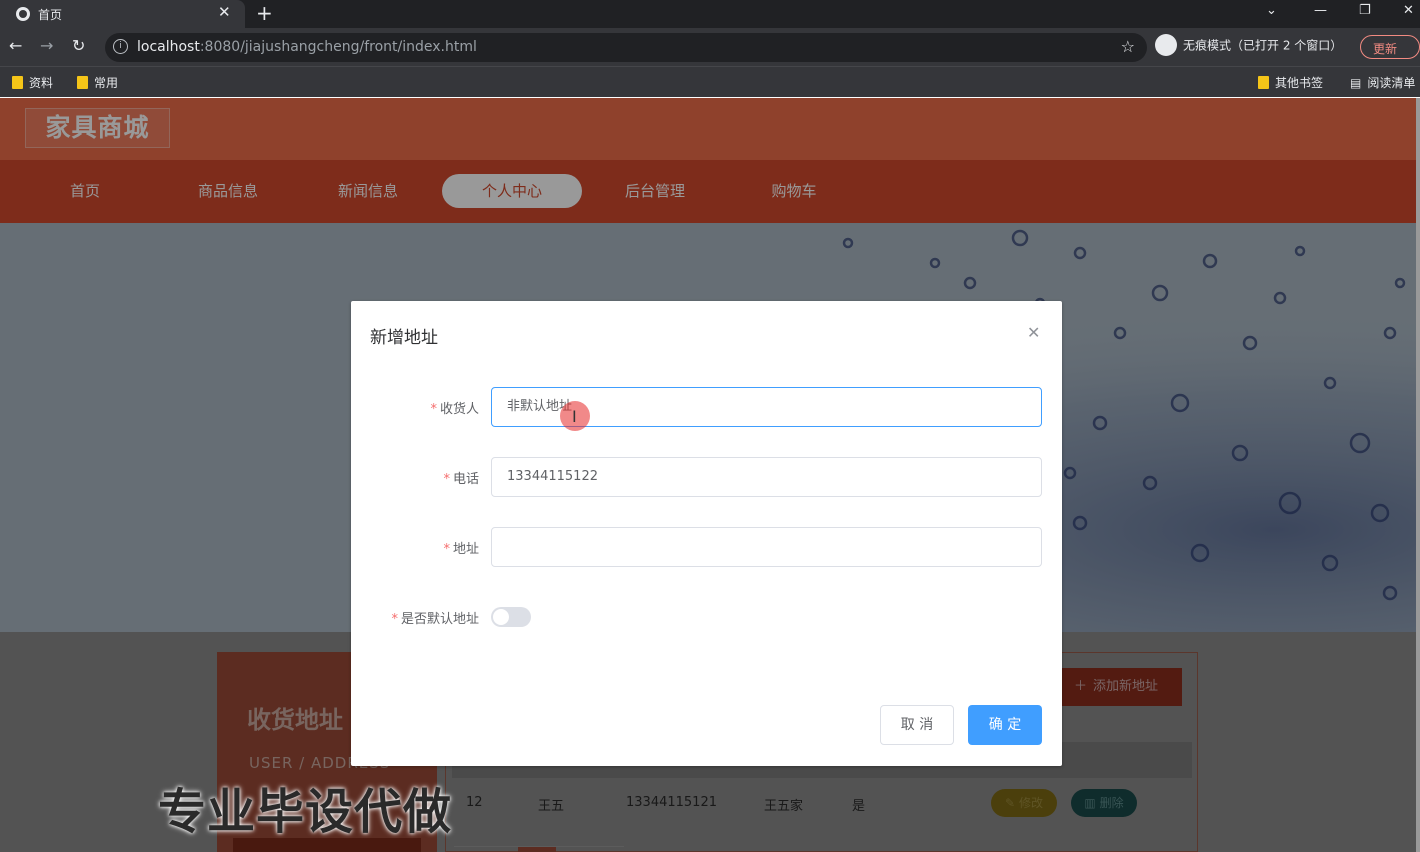  I want to click on text-cursor-icon: I, so click(574, 416).